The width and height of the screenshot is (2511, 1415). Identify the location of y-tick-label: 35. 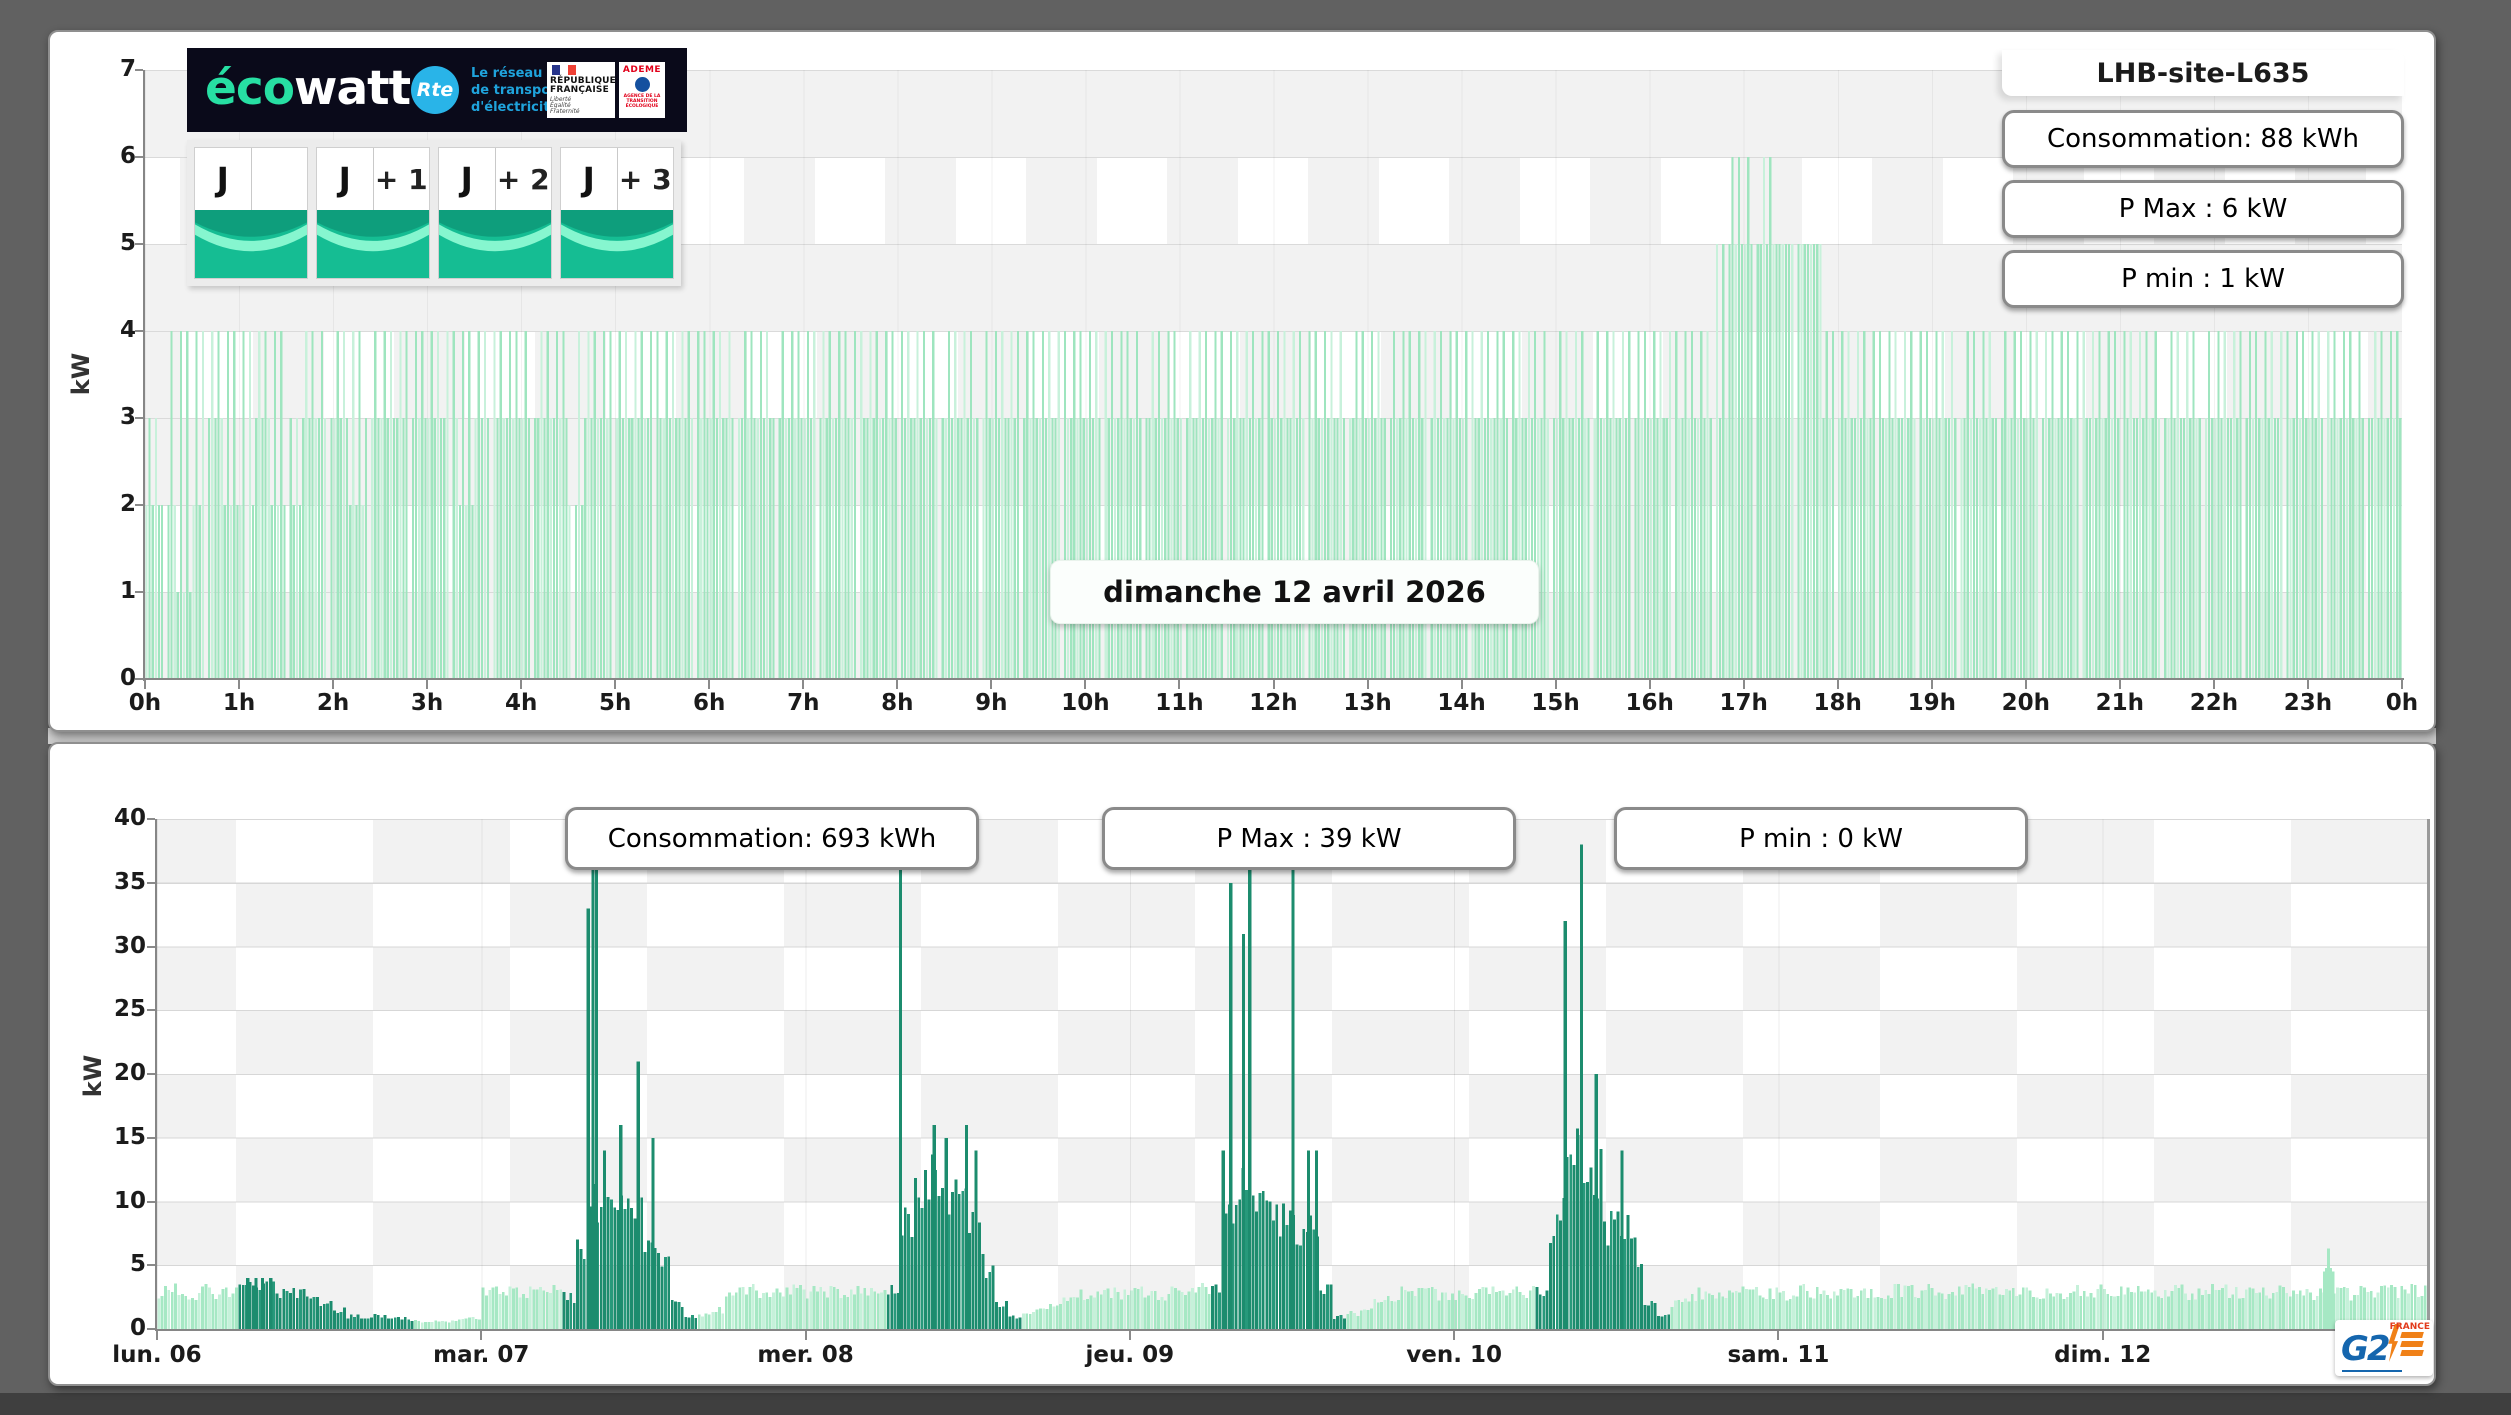
(129, 881).